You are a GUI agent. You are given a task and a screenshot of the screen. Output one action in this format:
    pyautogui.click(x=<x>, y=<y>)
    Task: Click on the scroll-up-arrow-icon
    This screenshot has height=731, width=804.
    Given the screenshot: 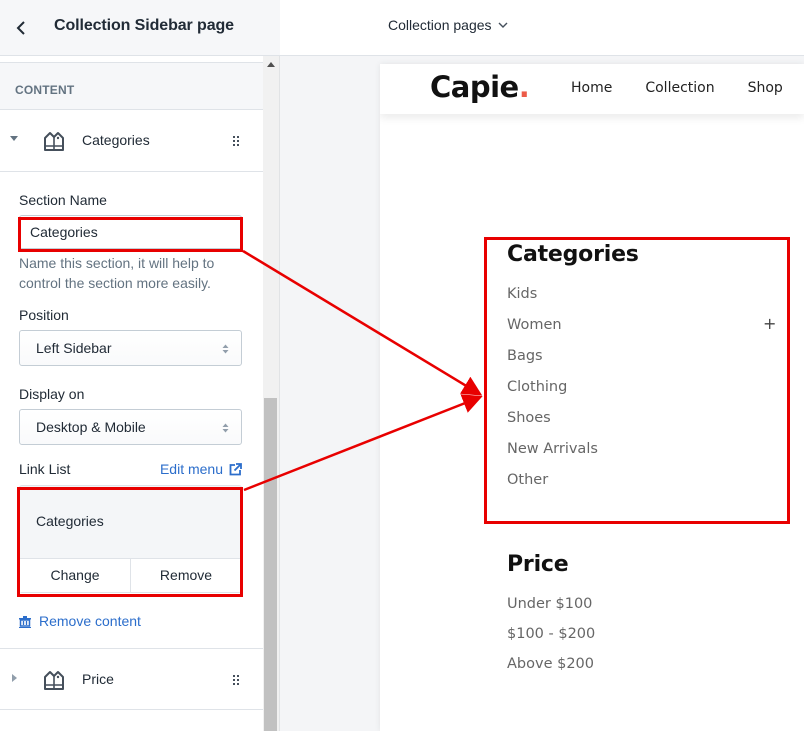 What is the action you would take?
    pyautogui.click(x=271, y=64)
    